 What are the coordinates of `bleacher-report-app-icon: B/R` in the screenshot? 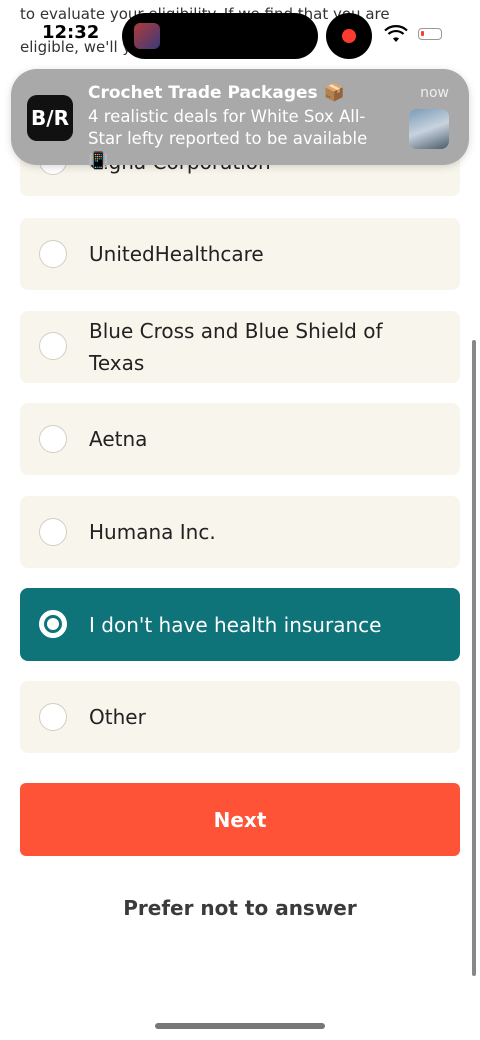 It's located at (50, 118).